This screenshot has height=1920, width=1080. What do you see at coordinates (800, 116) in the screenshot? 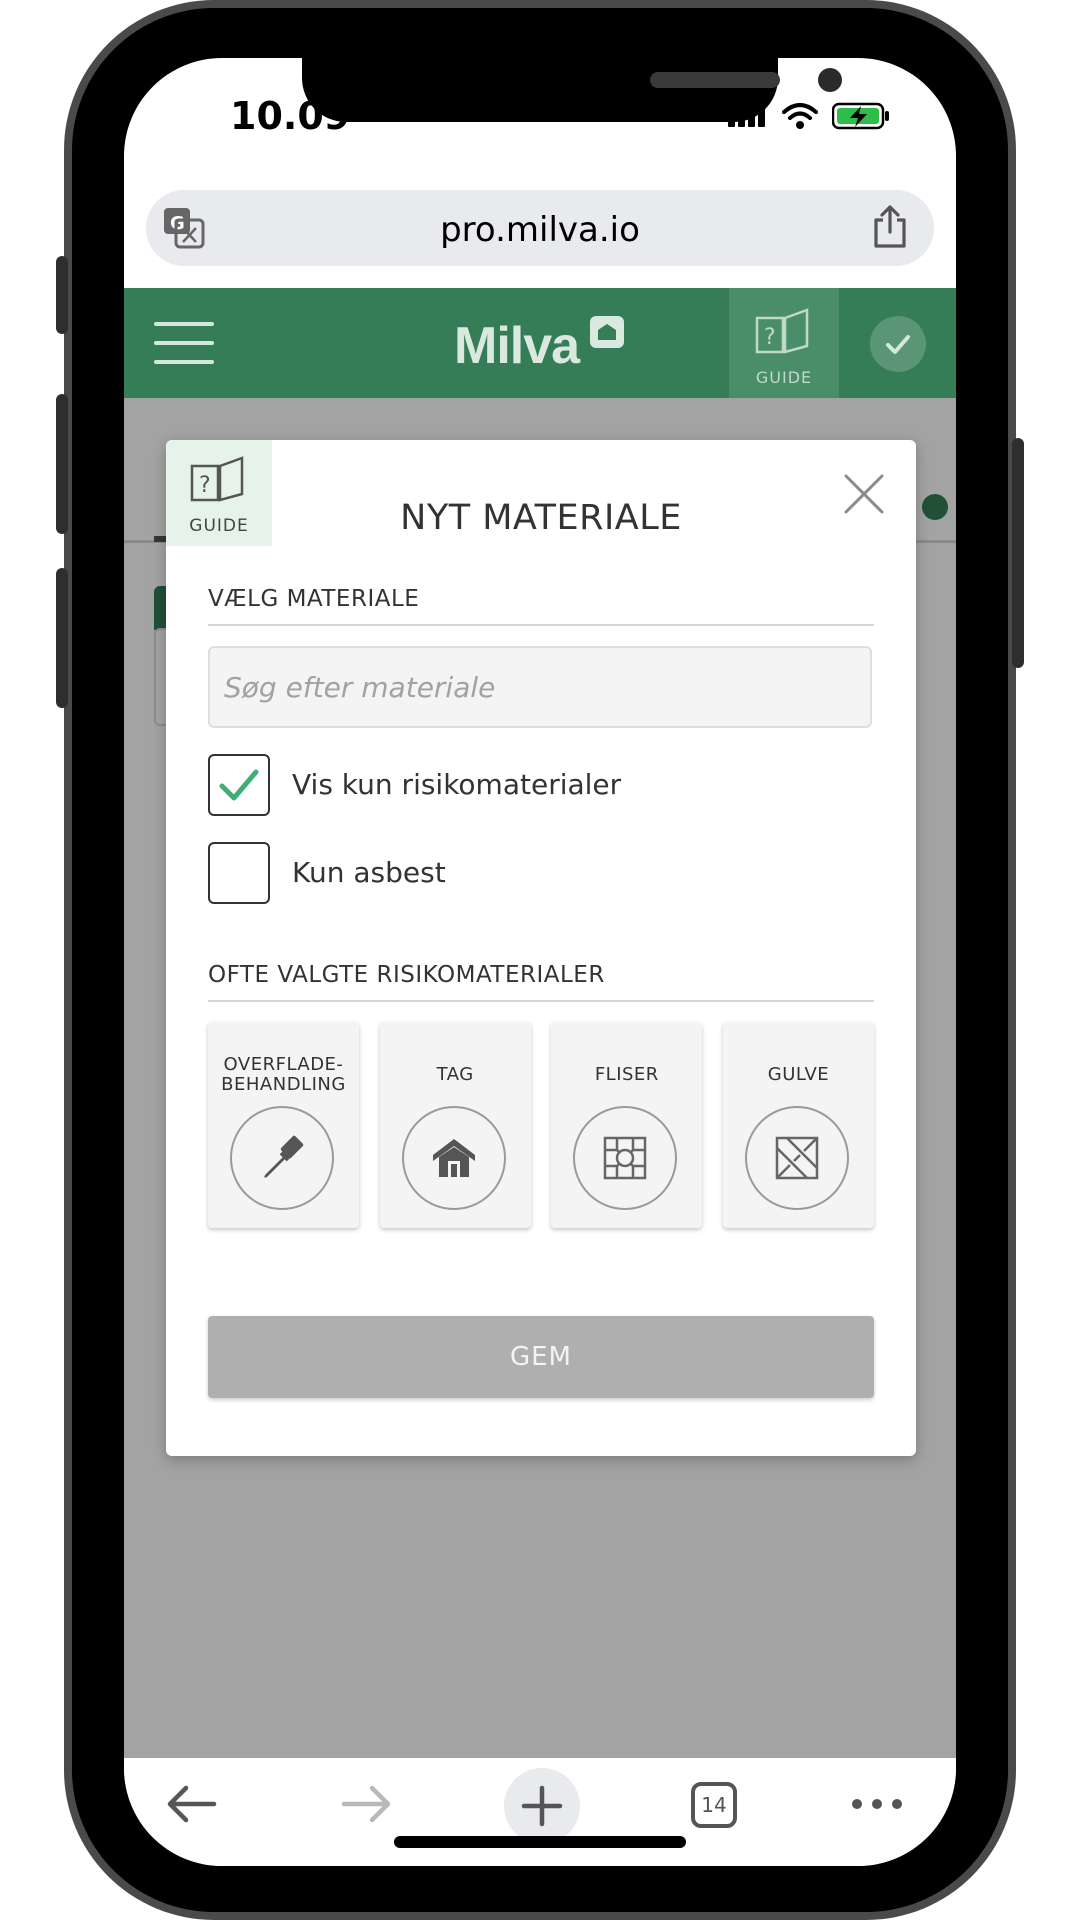
I see `wifi-icon` at bounding box center [800, 116].